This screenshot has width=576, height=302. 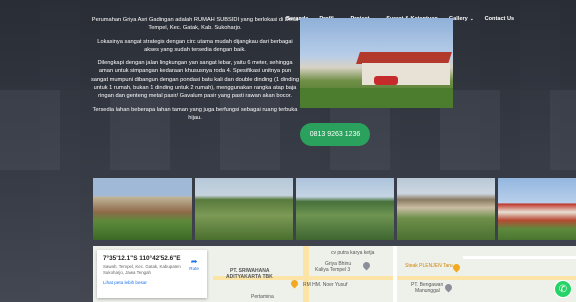 What do you see at coordinates (262, 297) in the screenshot?
I see `map-place-label: Pertamina` at bounding box center [262, 297].